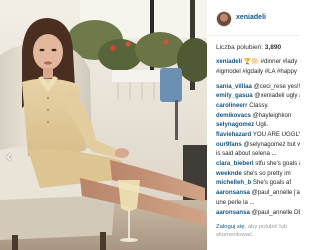  I want to click on avatar, so click(224, 19).